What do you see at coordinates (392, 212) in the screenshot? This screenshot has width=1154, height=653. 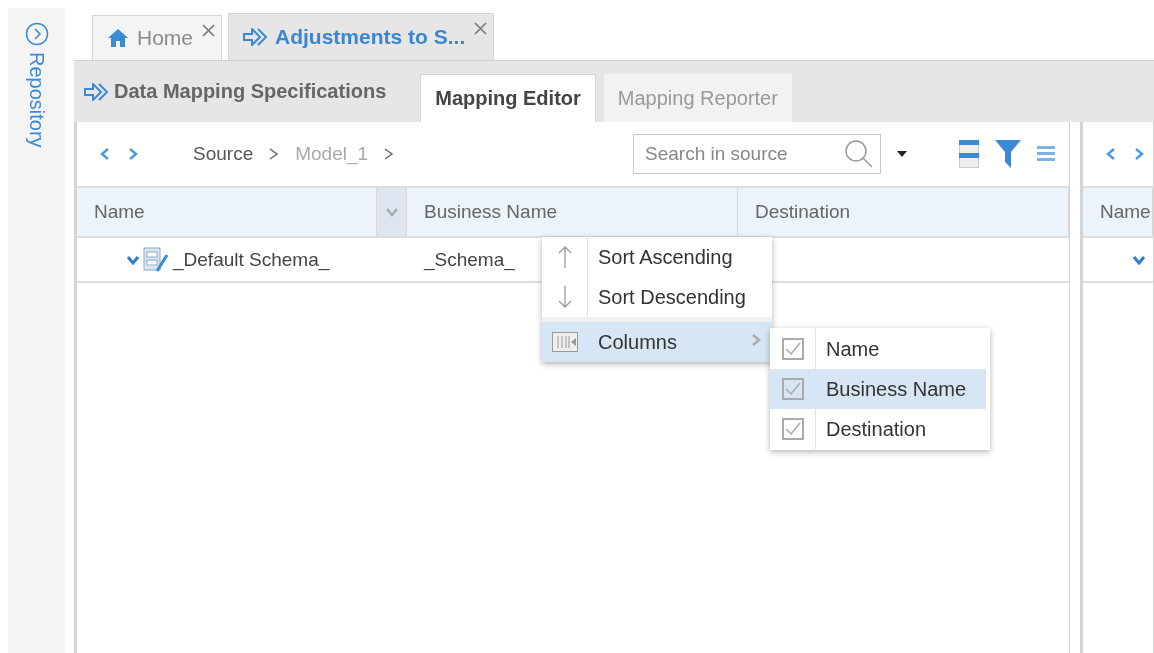 I see `column-menu-toggle` at bounding box center [392, 212].